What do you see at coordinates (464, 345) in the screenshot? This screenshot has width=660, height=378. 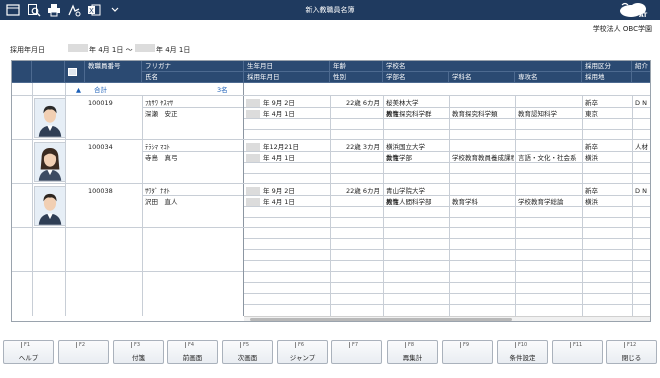 I see `fkey-code: F9` at bounding box center [464, 345].